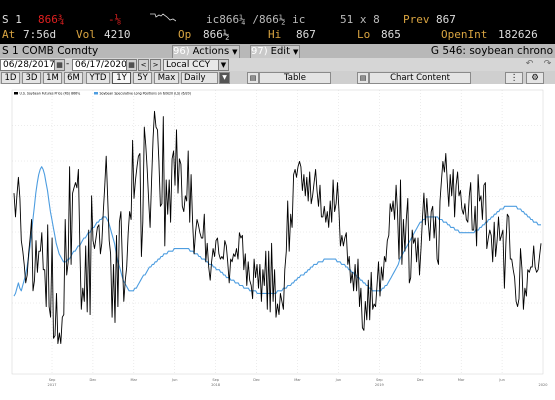  What do you see at coordinates (163, 17) in the screenshot?
I see `sparkline-icon` at bounding box center [163, 17].